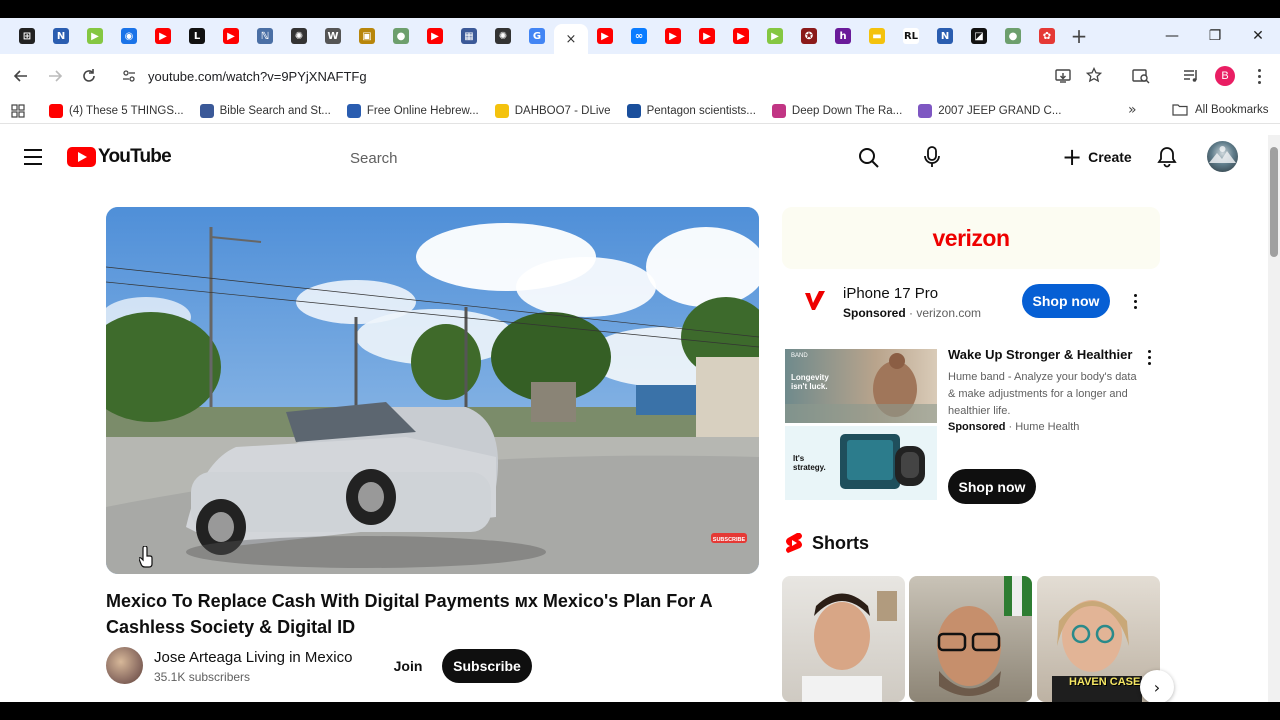 This screenshot has width=1280, height=720. Describe the element at coordinates (1105, 682) in the screenshot. I see `short-3-caption: HAVEN CASE` at that location.